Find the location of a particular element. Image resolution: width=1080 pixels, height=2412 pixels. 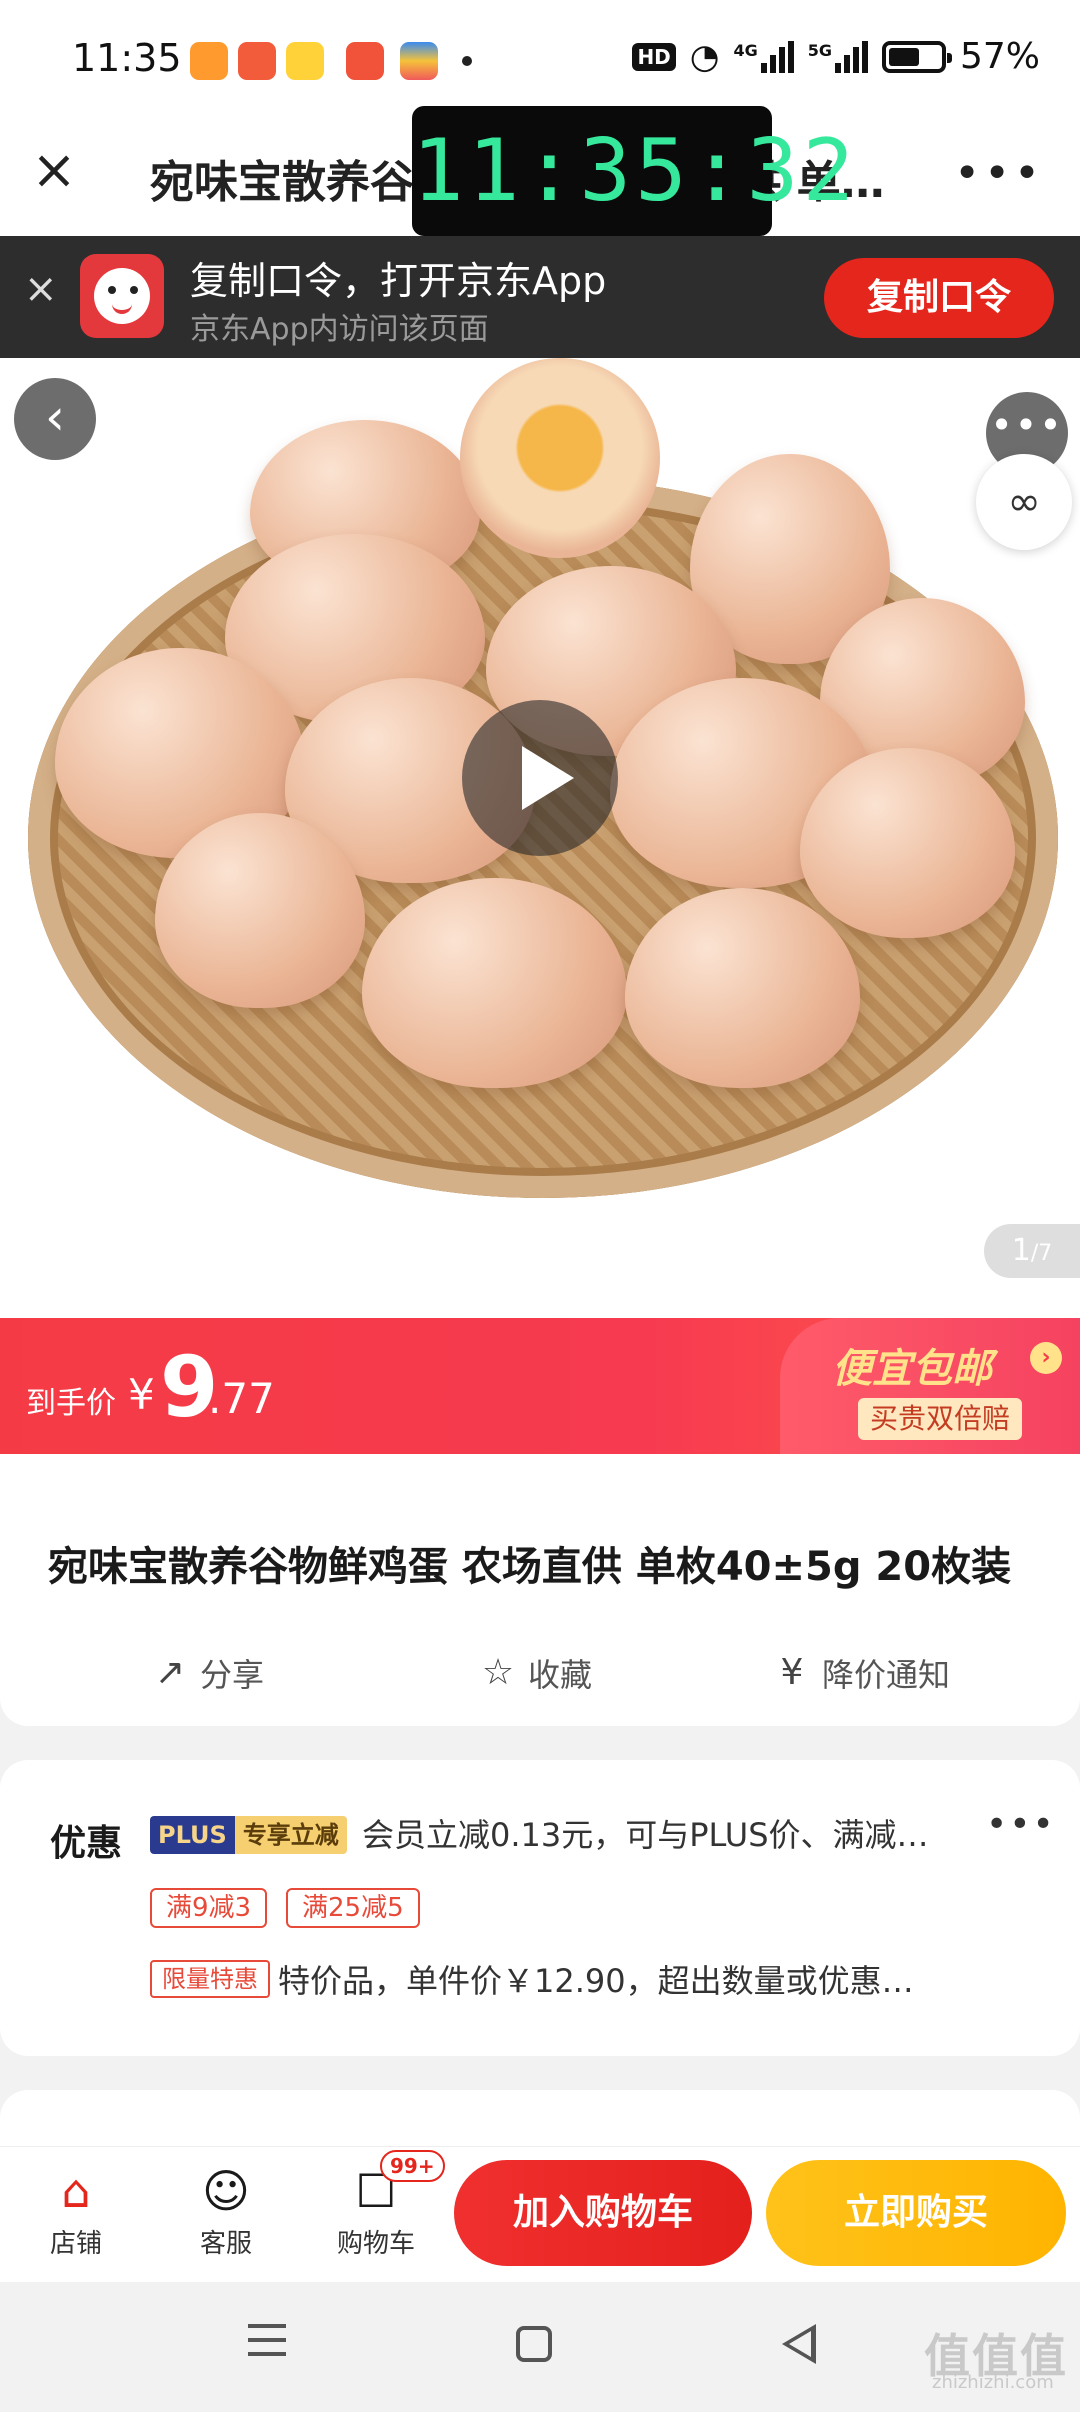

cracked-egg-image is located at coordinates (560, 458).